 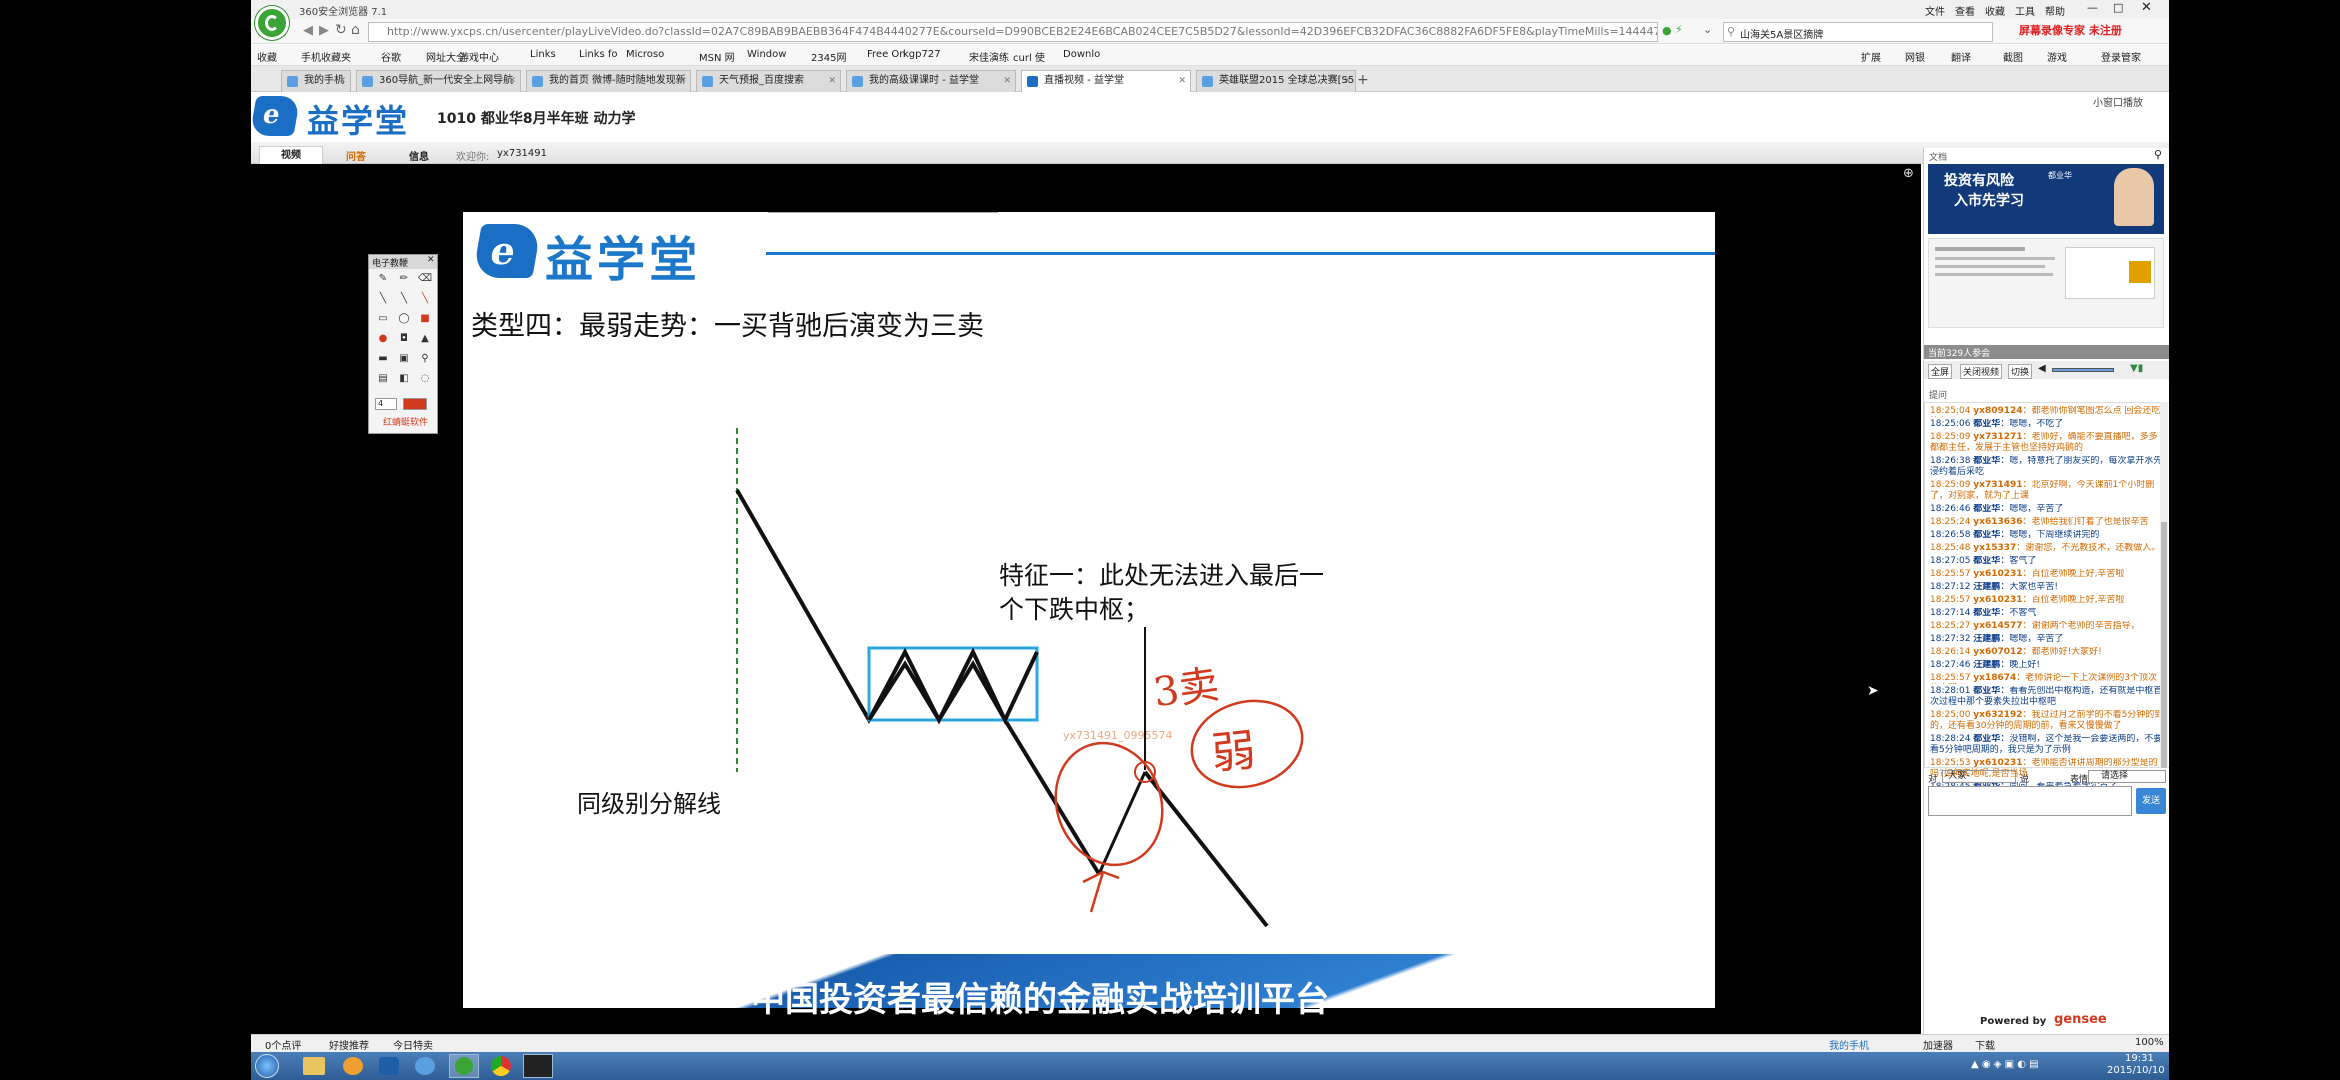 I want to click on fullscreen-button: 全屏, so click(x=1940, y=371).